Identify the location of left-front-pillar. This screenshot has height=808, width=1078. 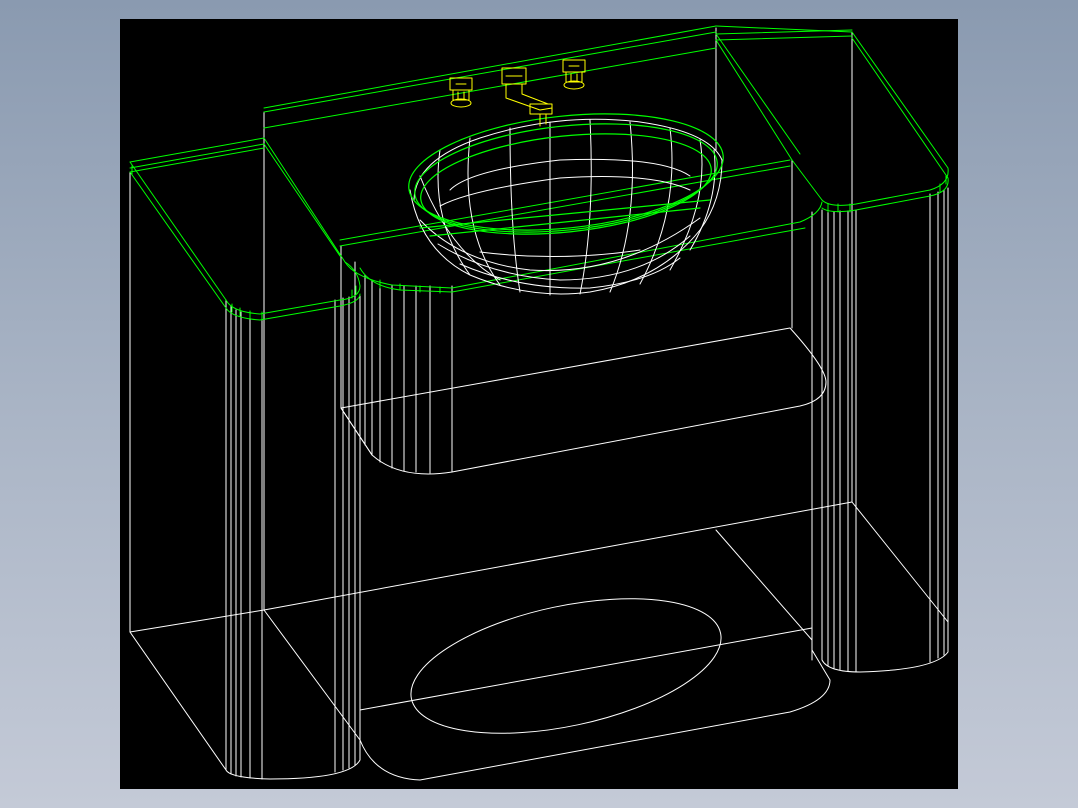
(293, 537).